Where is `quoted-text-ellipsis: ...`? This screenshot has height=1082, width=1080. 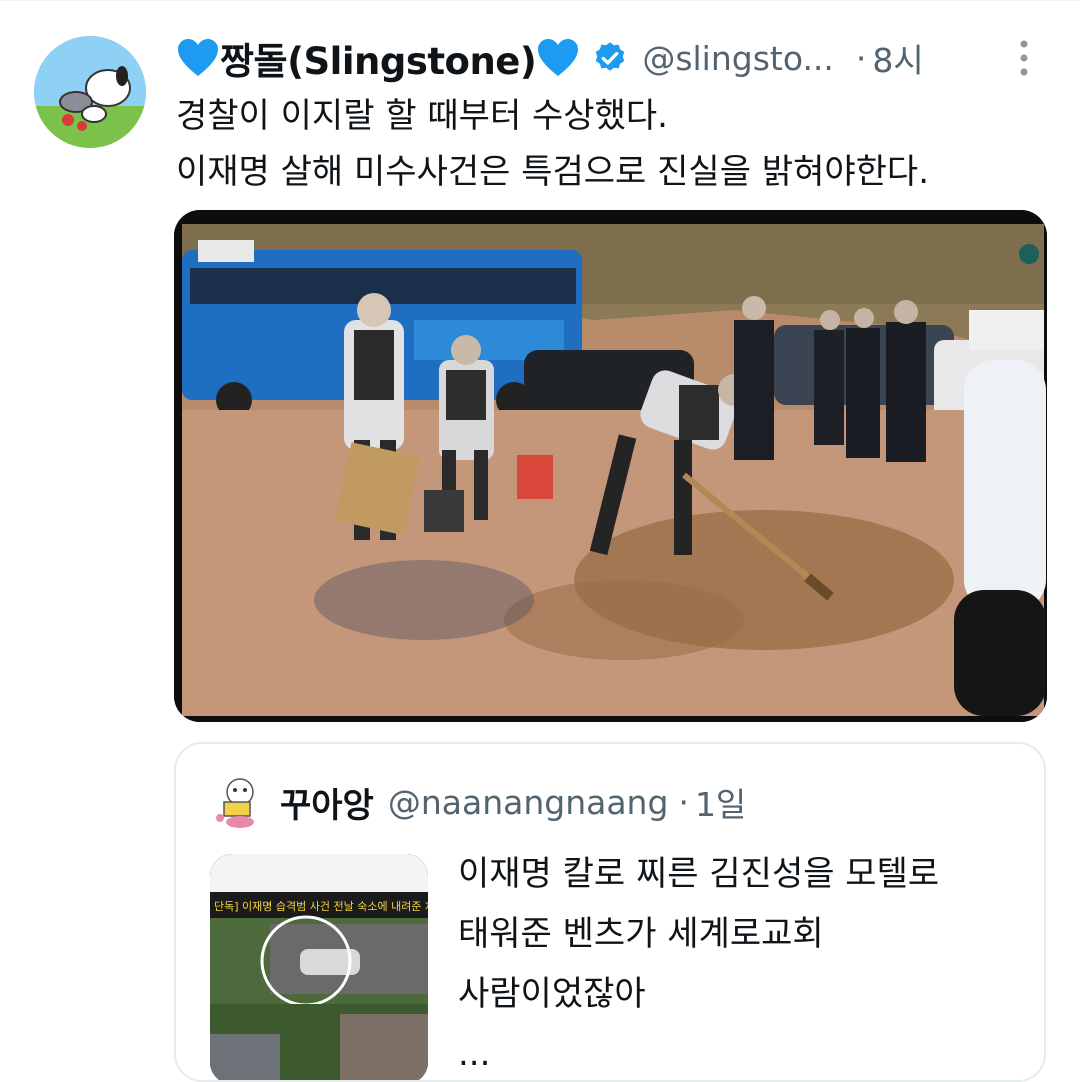
quoted-text-ellipsis: ... is located at coordinates (474, 1054).